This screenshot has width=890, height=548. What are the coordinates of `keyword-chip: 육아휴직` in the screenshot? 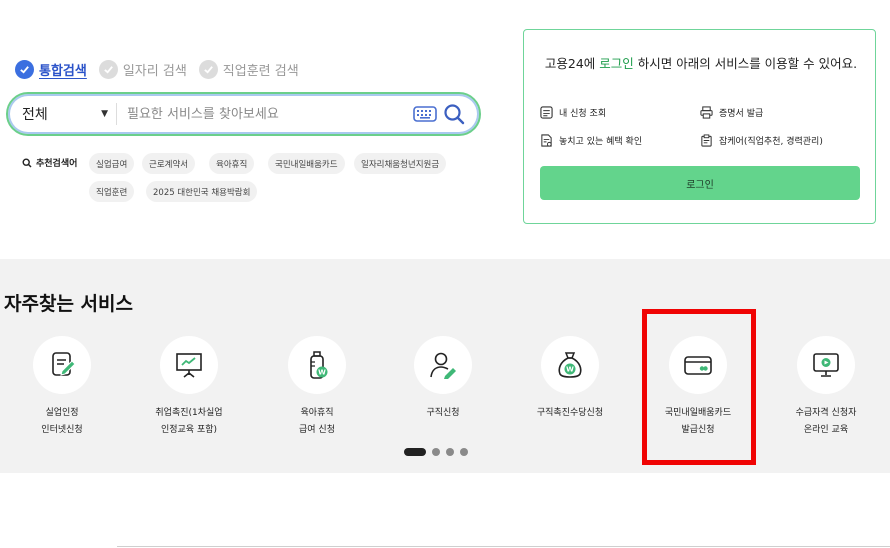 It's located at (232, 163).